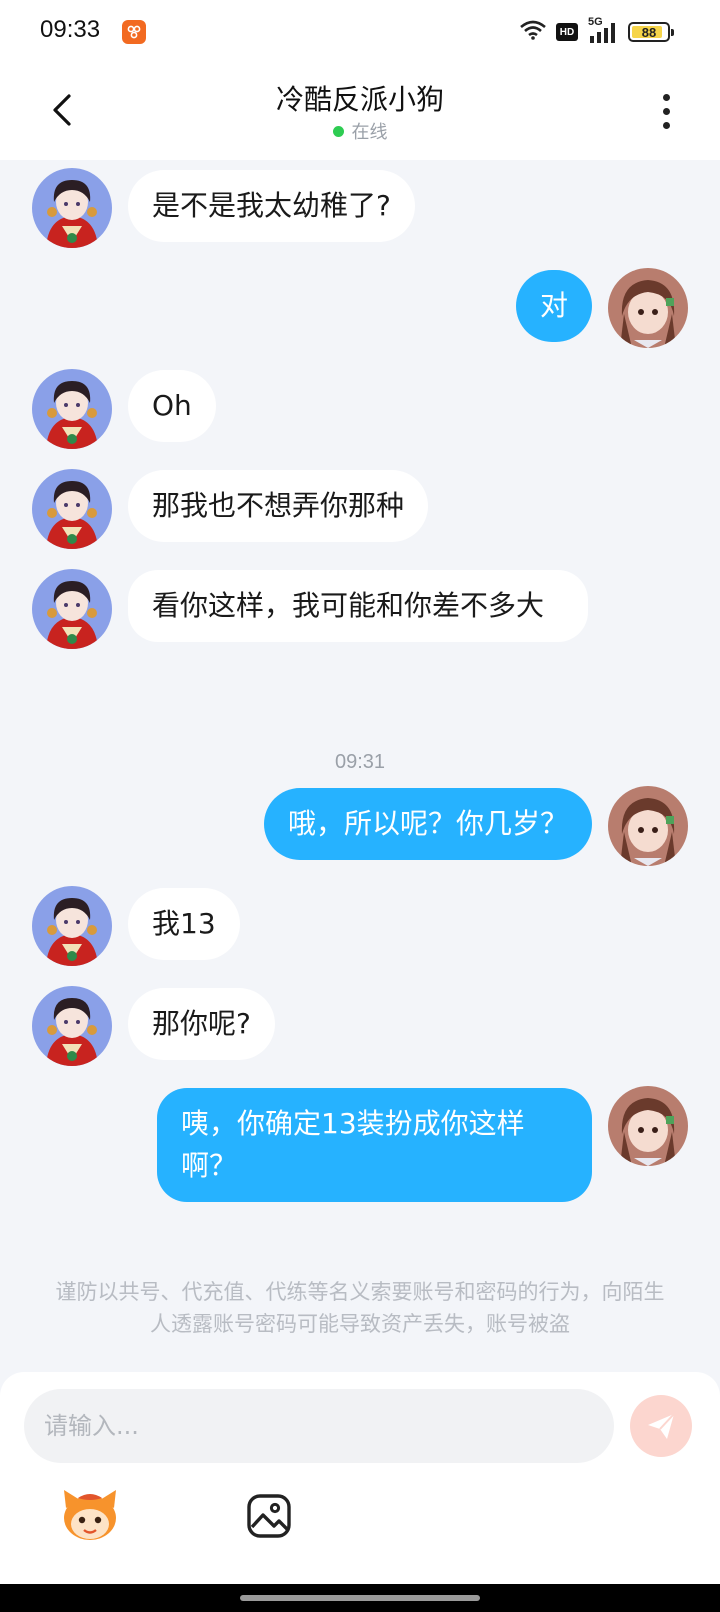 This screenshot has height=1612, width=720. I want to click on mascot-icon, so click(90, 1515).